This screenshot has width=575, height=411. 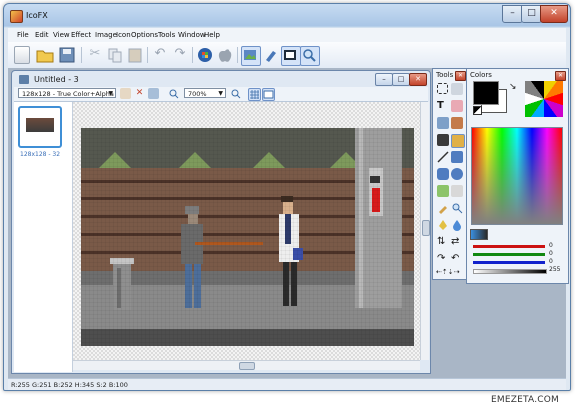 What do you see at coordinates (144, 35) in the screenshot?
I see `menu-options: Options` at bounding box center [144, 35].